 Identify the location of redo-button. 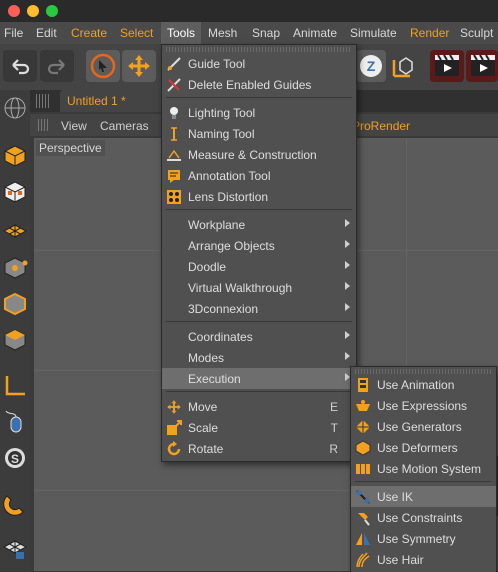
(57, 66).